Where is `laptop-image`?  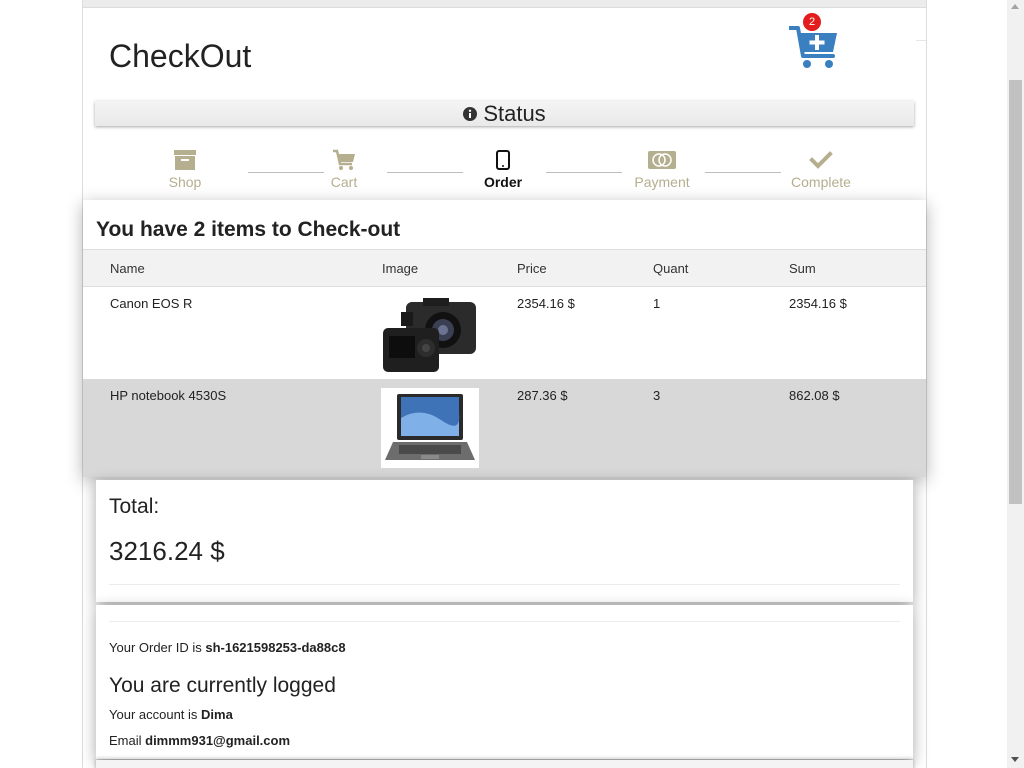 laptop-image is located at coordinates (430, 428).